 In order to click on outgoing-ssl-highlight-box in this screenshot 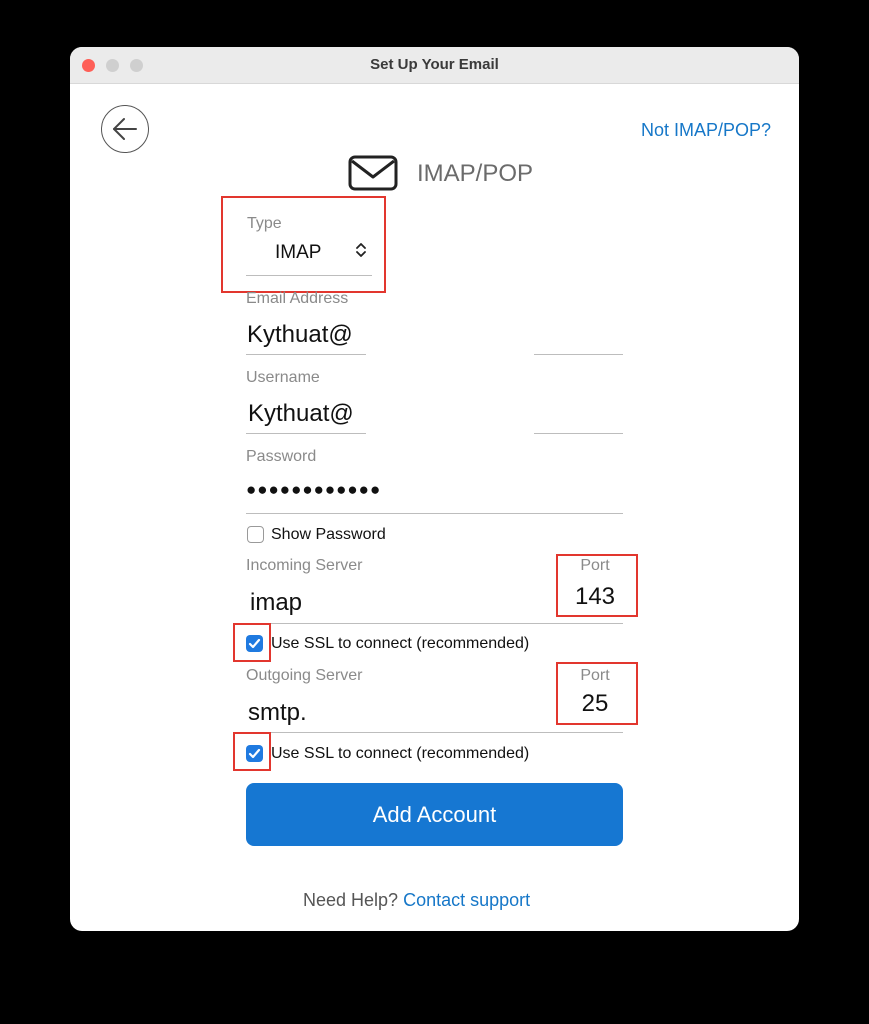, I will do `click(252, 751)`.